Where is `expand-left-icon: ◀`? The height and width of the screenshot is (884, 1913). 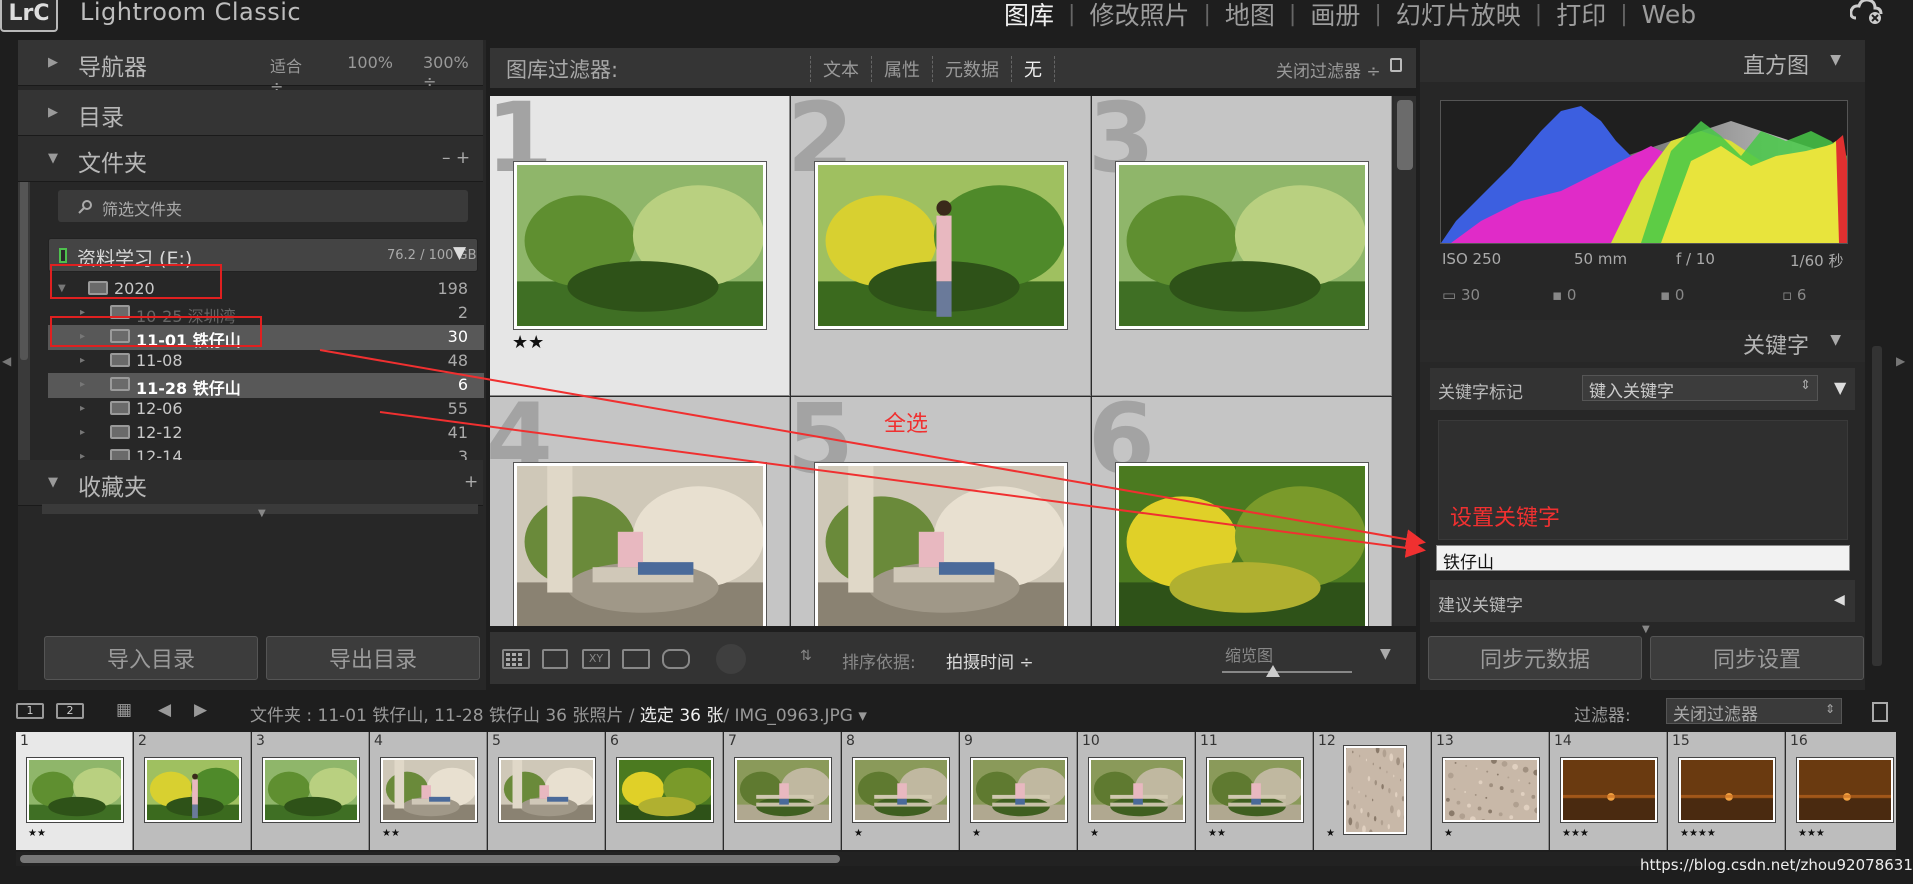
expand-left-icon: ◀ is located at coordinates (1839, 600).